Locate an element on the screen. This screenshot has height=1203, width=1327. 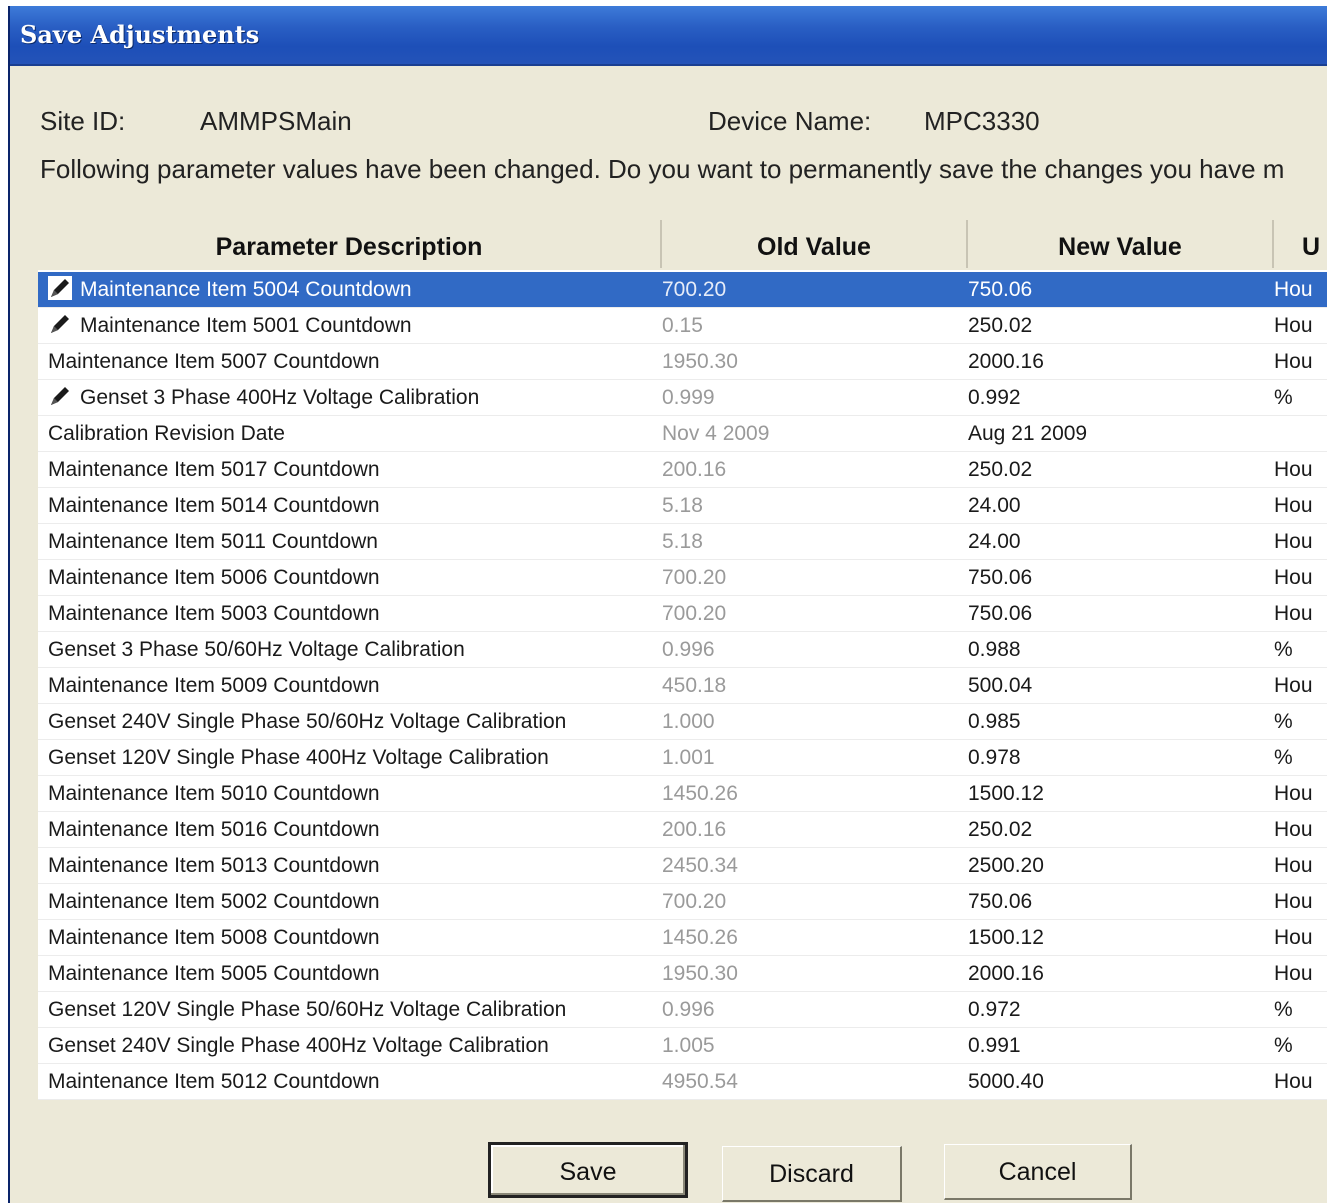
device-name-value: MPC3330 is located at coordinates (982, 121).